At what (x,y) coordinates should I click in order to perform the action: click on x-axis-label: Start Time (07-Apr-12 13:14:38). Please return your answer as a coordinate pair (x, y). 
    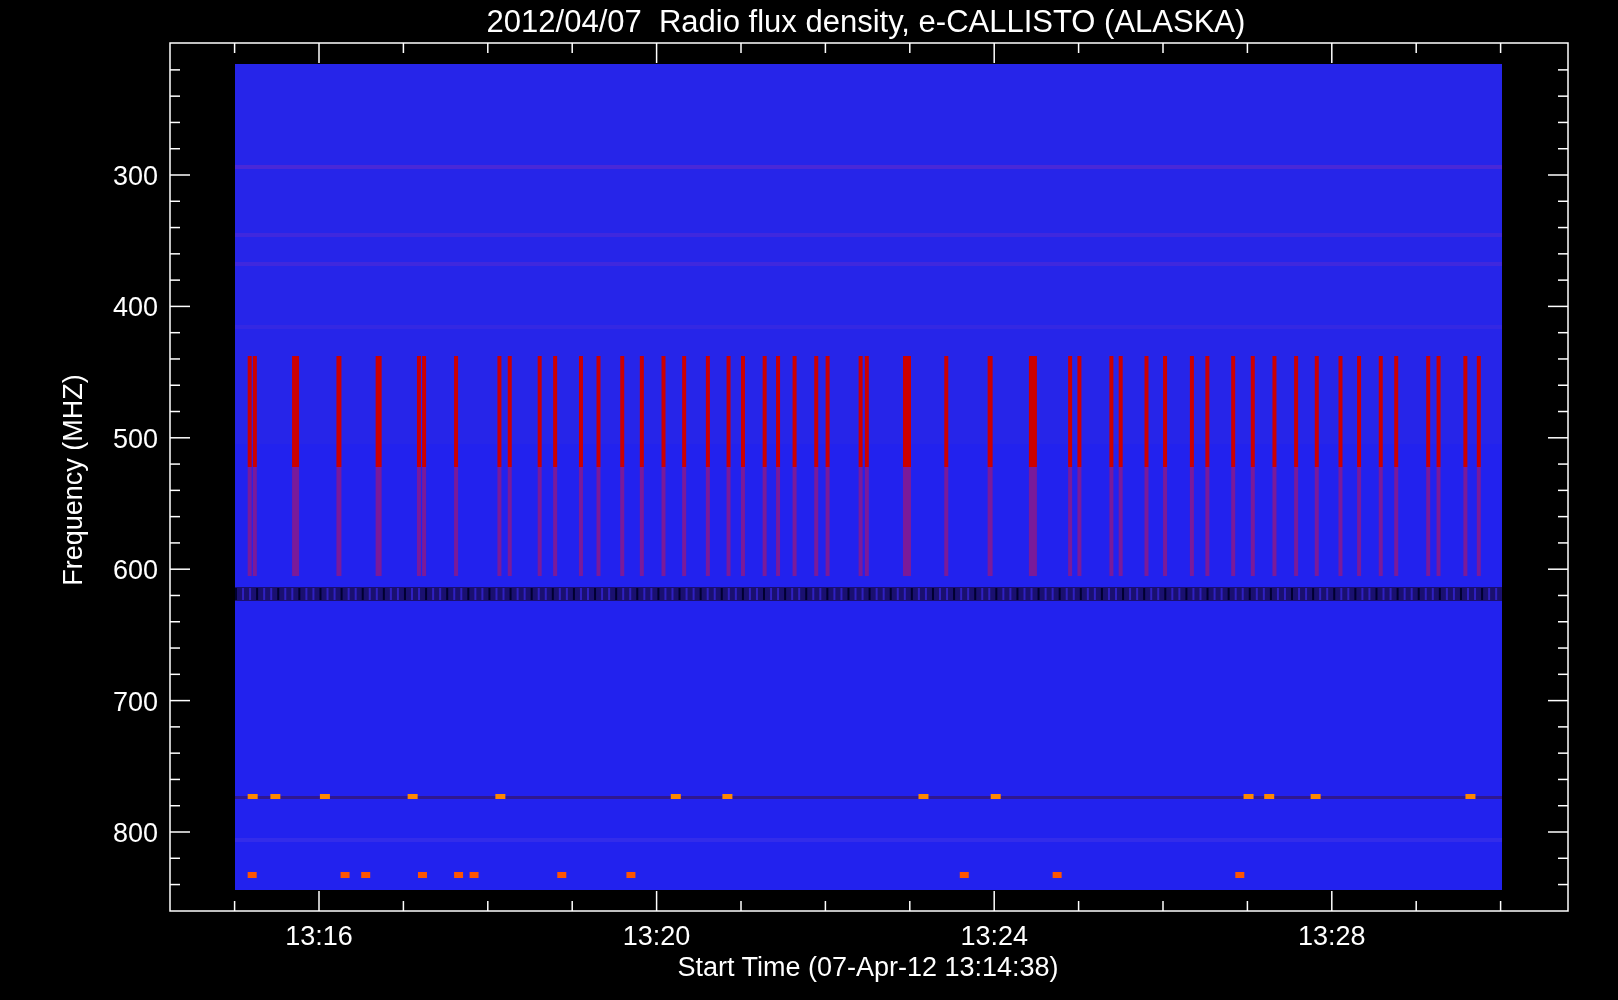
    Looking at the image, I should click on (868, 967).